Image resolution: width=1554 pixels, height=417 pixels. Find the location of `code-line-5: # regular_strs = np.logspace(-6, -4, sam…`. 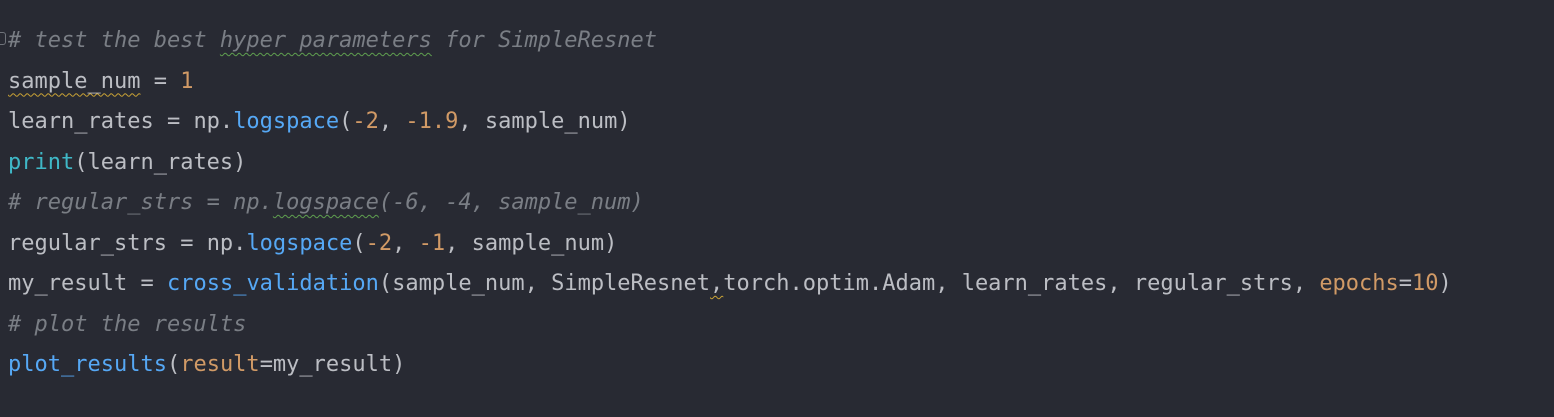

code-line-5: # regular_strs = np.logspace(-6, -4, sam… is located at coordinates (777, 203).